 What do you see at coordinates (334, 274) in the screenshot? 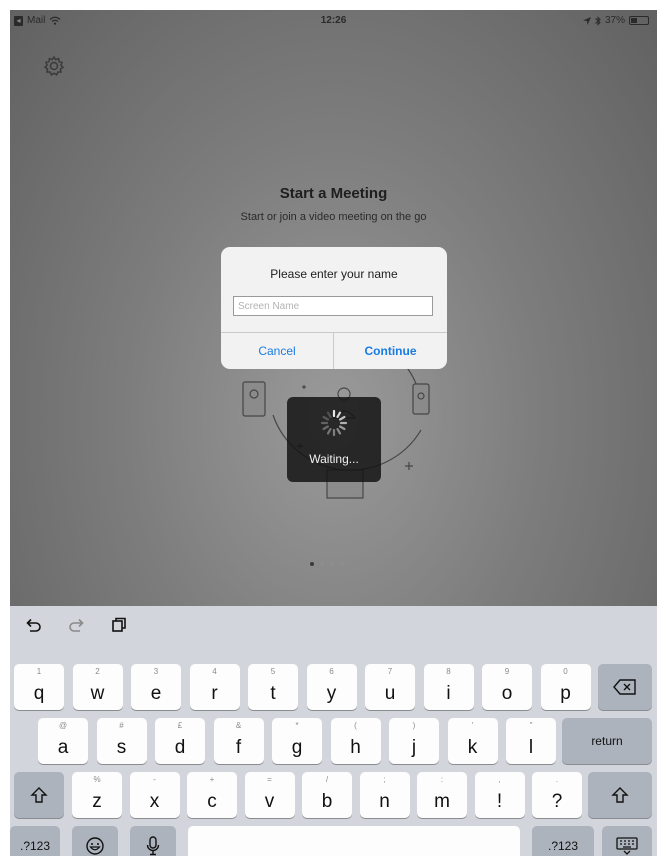
I see `dialog-title: Please enter your name` at bounding box center [334, 274].